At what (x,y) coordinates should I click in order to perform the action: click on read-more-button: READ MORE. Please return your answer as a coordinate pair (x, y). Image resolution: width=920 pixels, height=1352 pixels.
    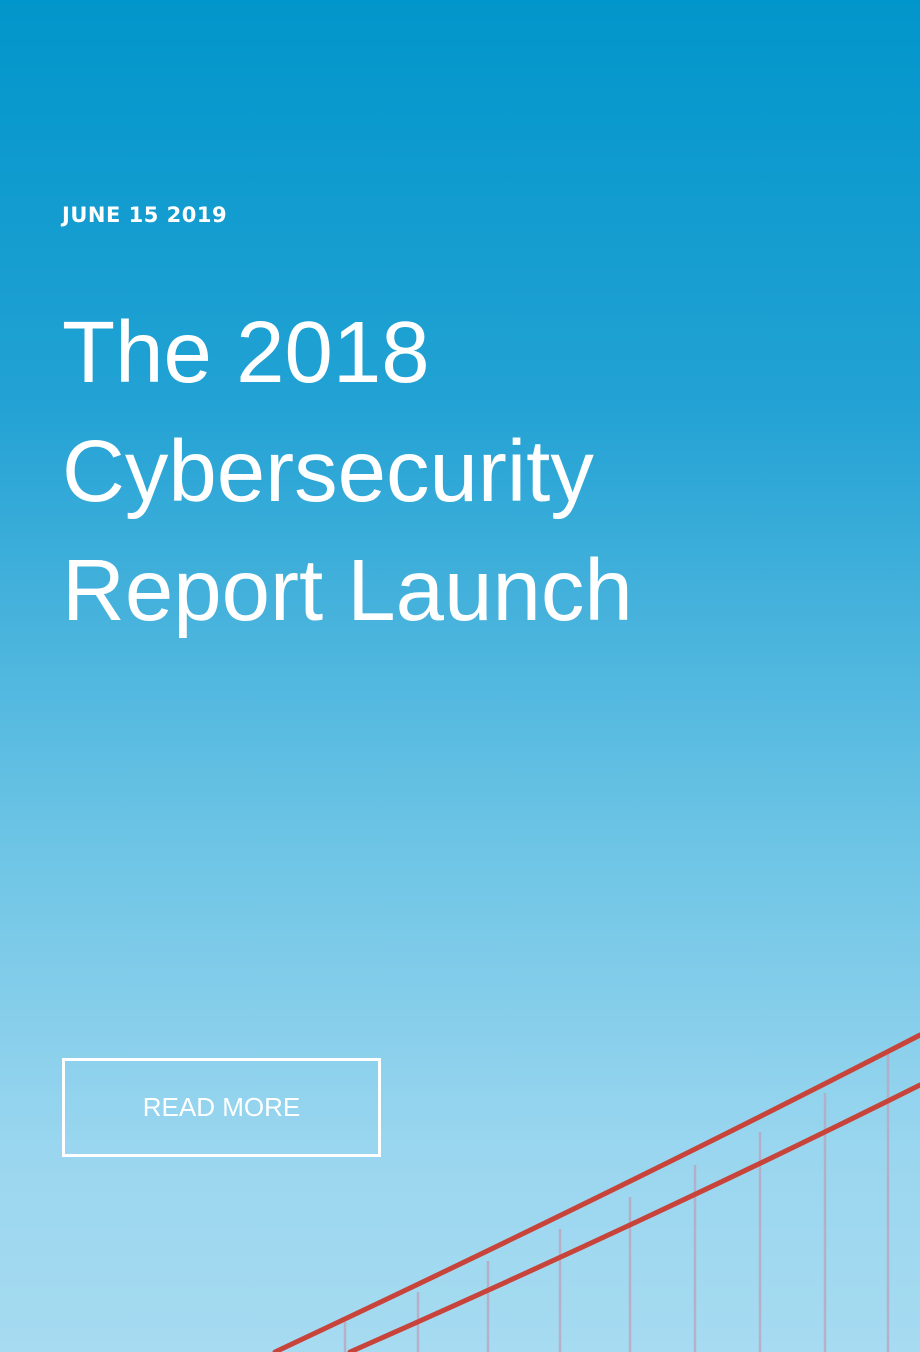
    Looking at the image, I should click on (221, 1107).